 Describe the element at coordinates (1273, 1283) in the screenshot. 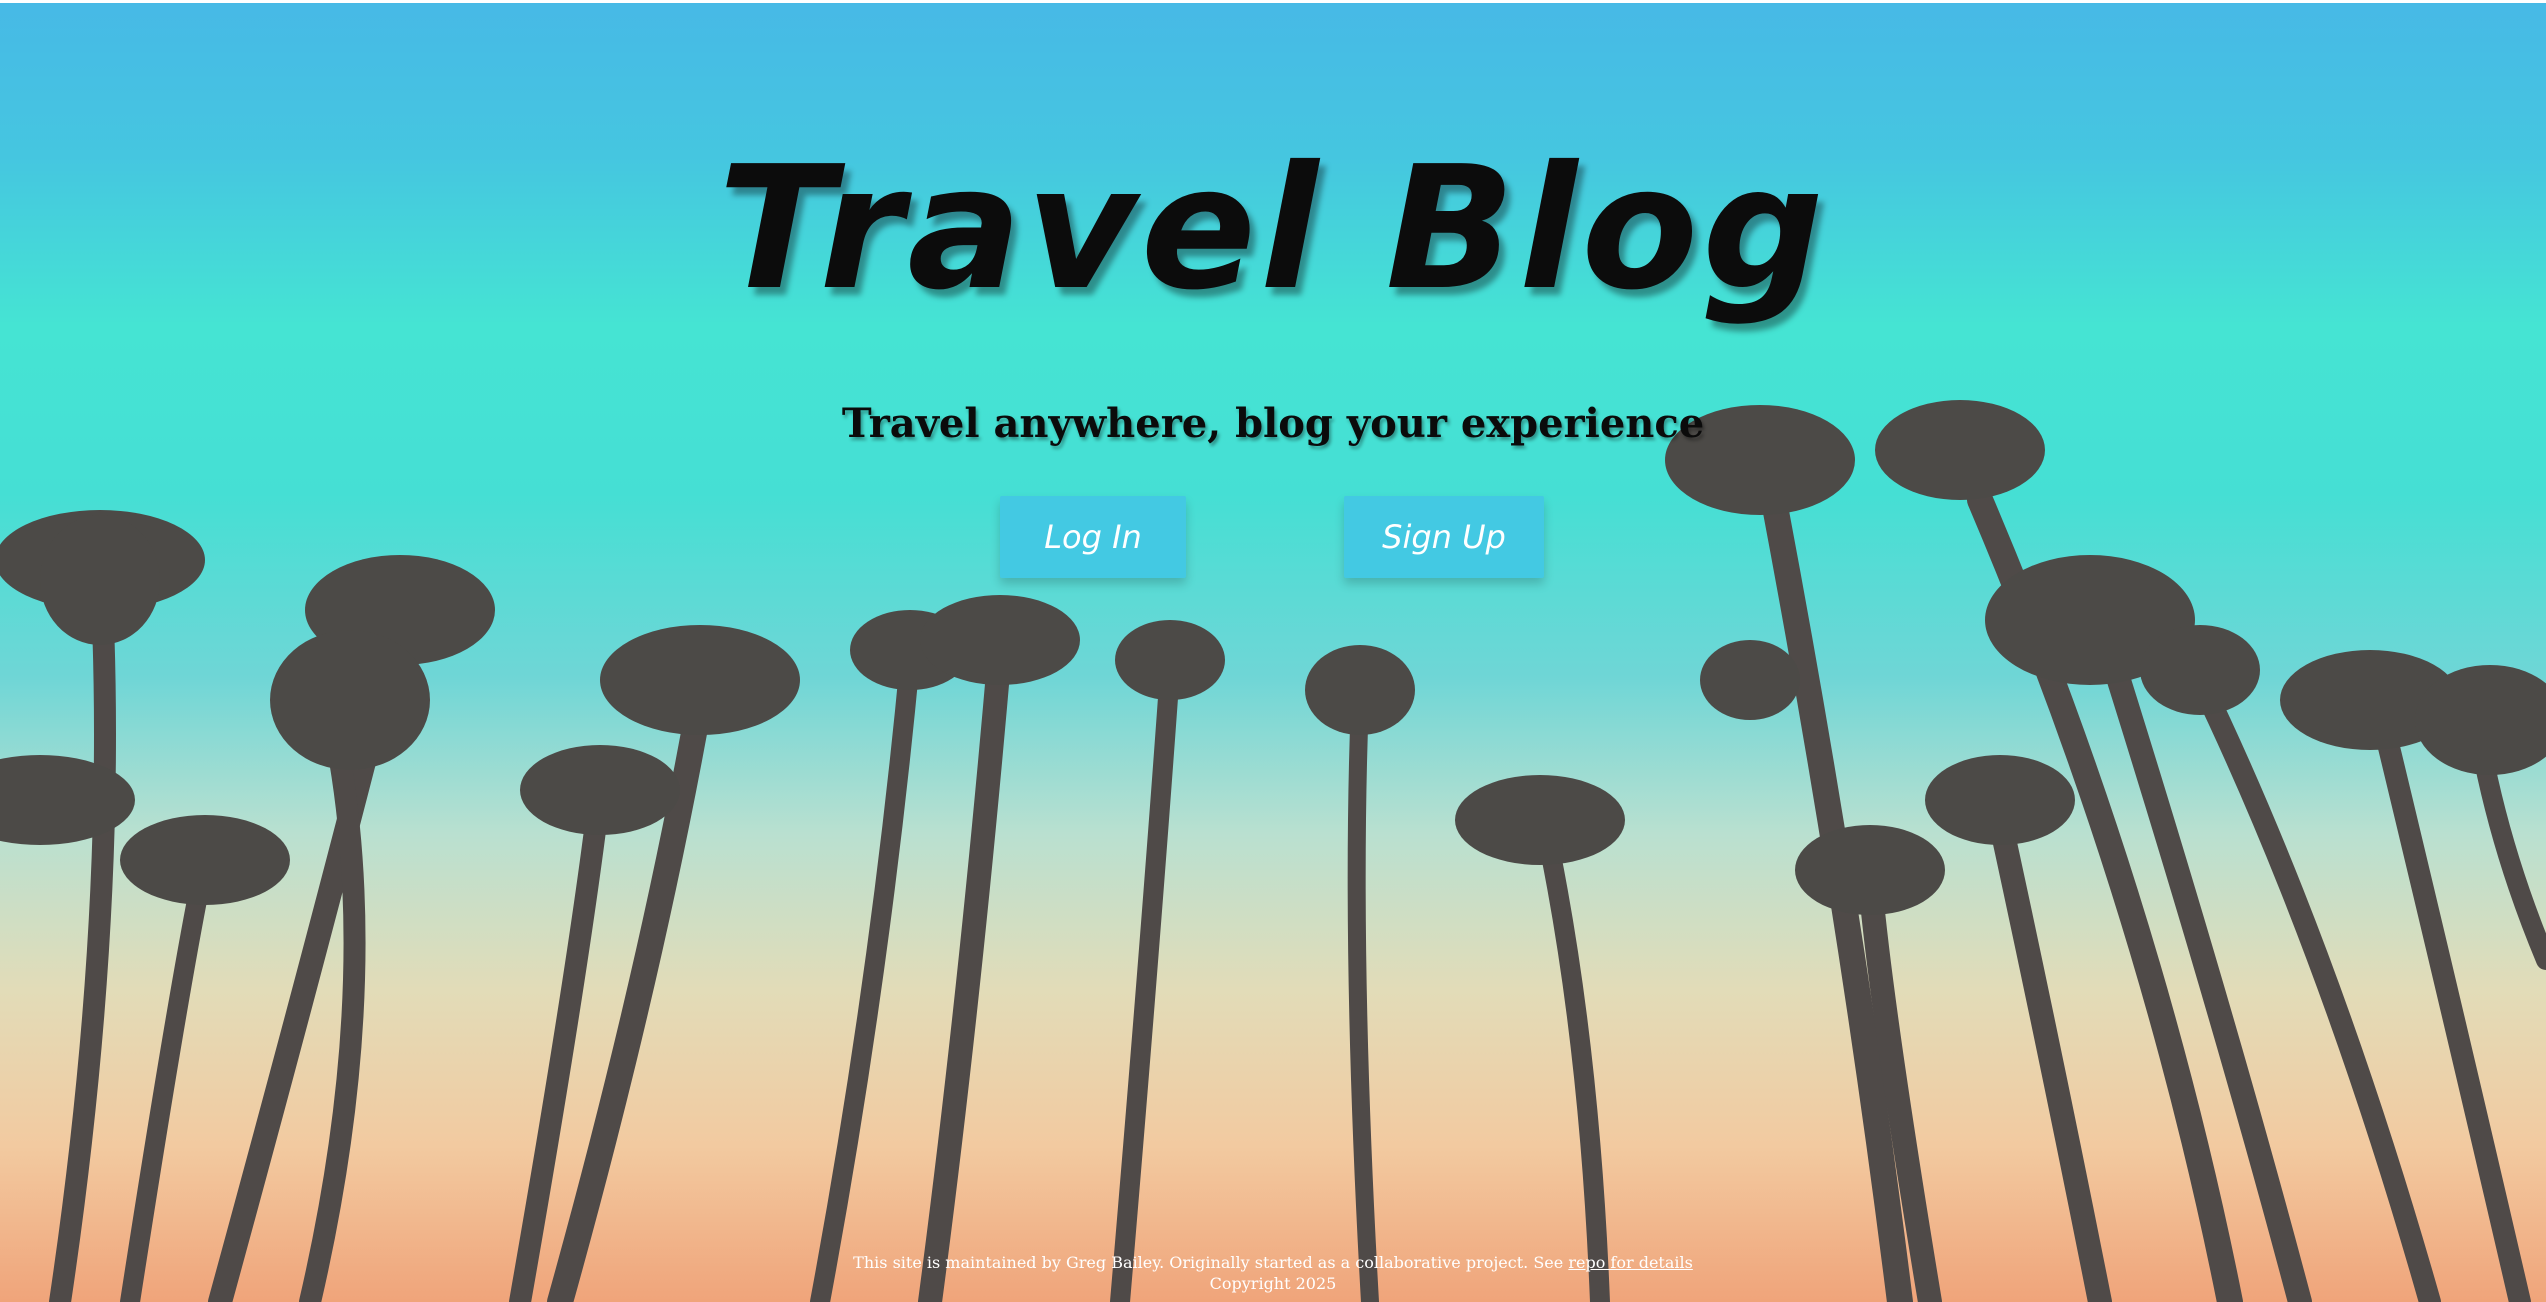

I see `footer-copyright: Copyright 2025` at that location.